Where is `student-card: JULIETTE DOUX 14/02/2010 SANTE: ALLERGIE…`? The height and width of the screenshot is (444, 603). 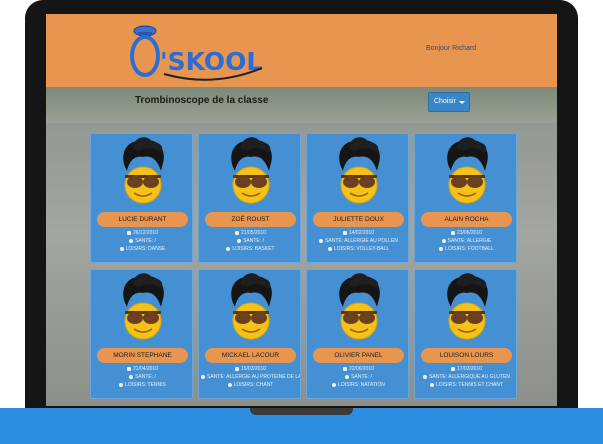 student-card: JULIETTE DOUX 14/02/2010 SANTE: ALLERGIE… is located at coordinates (357, 198).